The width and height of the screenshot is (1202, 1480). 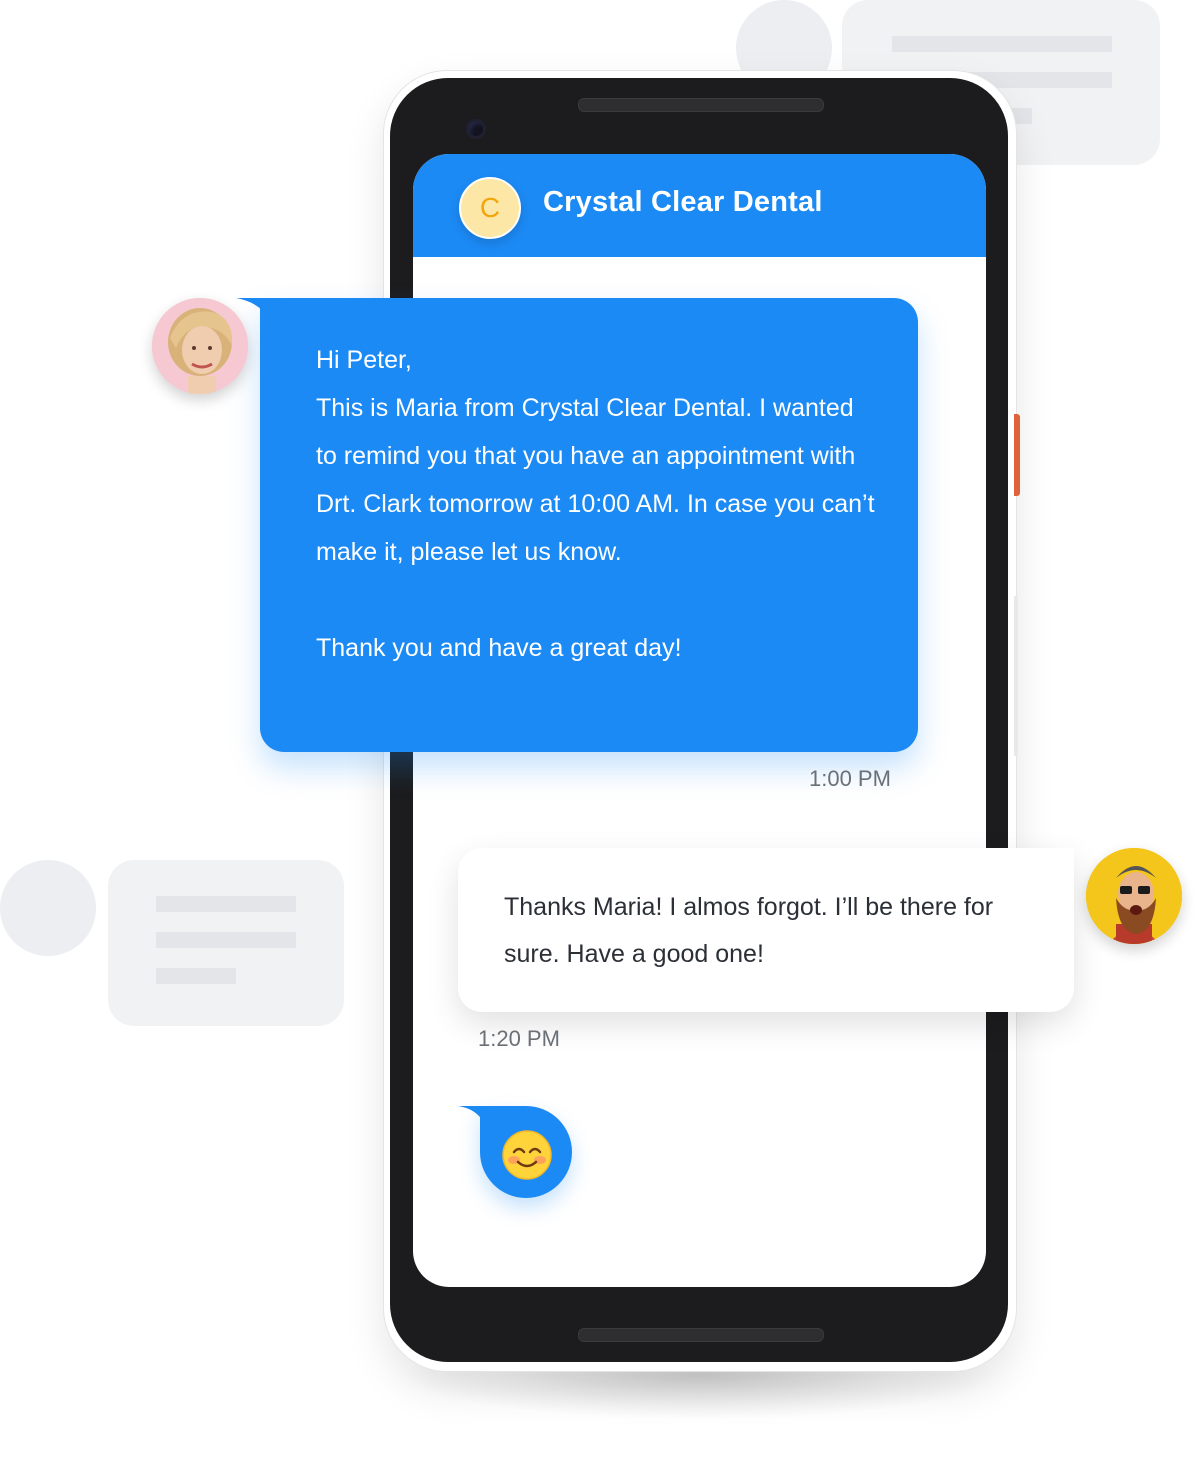 I want to click on front-camera, so click(x=476, y=129).